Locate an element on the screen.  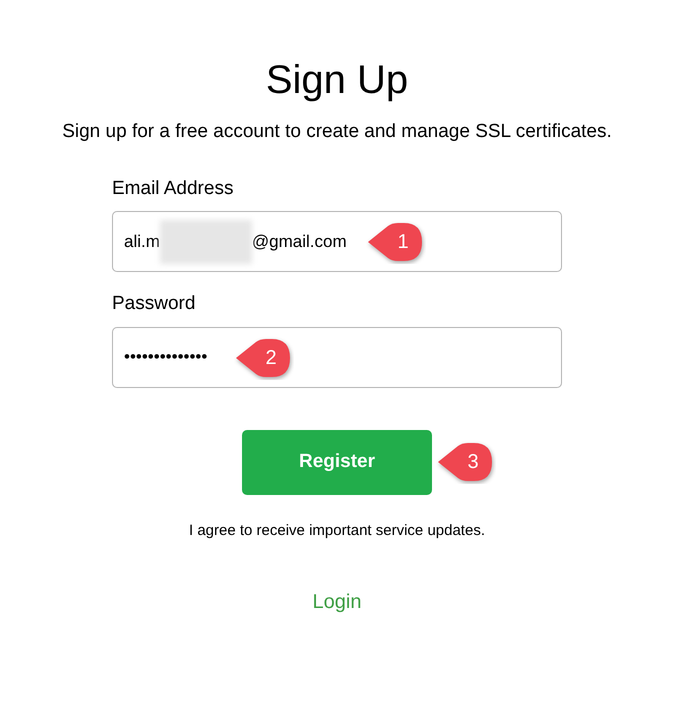
field-label: Email Address is located at coordinates (173, 188).